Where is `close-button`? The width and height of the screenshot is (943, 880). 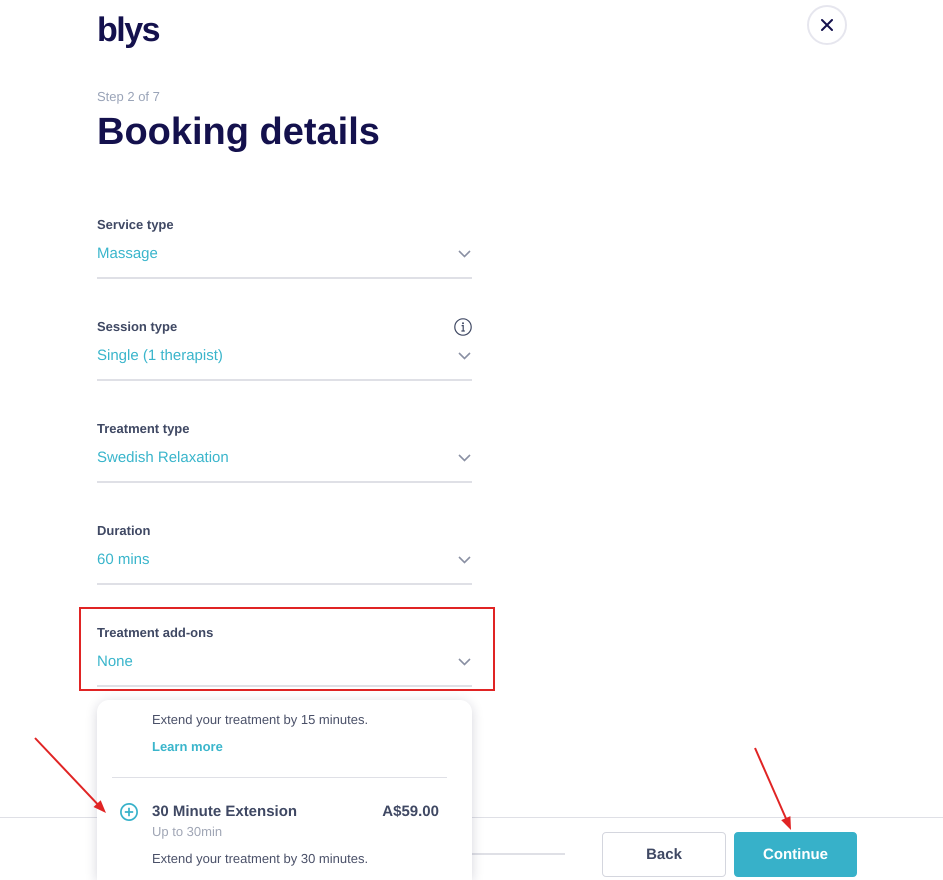 close-button is located at coordinates (827, 25).